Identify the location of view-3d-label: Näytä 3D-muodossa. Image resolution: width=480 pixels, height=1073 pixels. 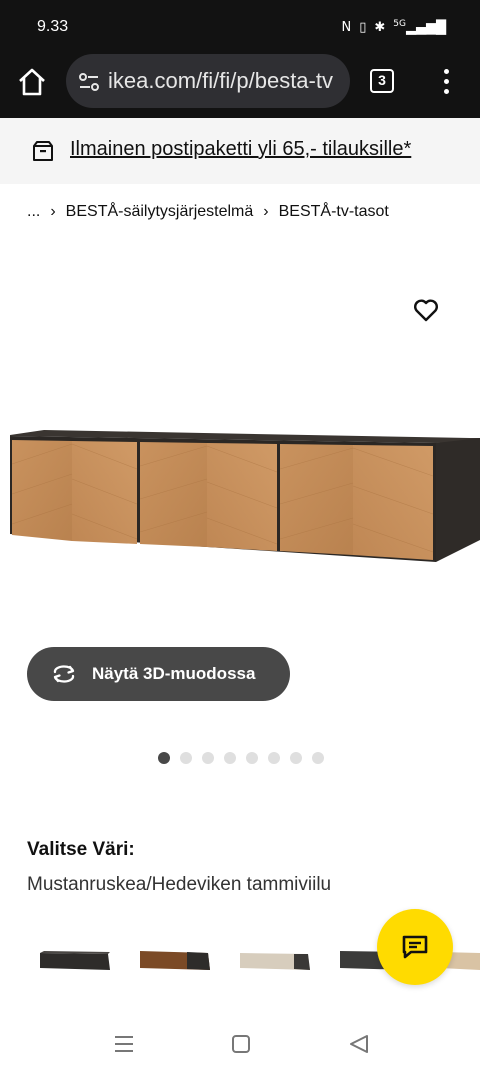
(174, 673).